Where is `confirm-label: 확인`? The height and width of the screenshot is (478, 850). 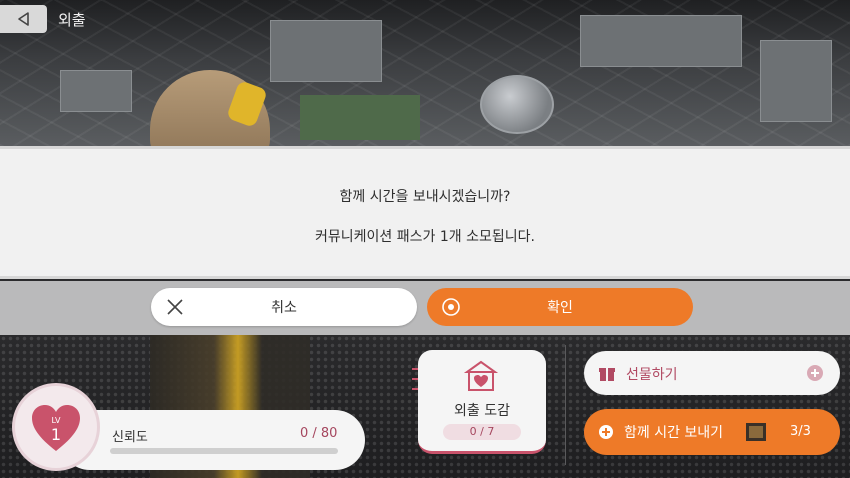 confirm-label: 확인 is located at coordinates (560, 308).